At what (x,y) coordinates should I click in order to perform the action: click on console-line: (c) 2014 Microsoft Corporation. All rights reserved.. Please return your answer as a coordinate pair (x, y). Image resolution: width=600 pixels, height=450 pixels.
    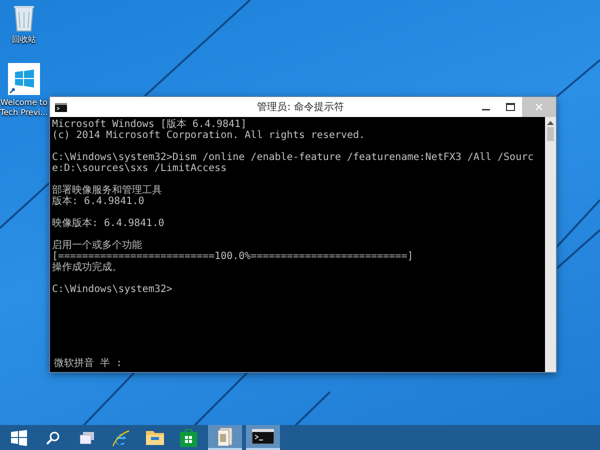
    Looking at the image, I should click on (209, 135).